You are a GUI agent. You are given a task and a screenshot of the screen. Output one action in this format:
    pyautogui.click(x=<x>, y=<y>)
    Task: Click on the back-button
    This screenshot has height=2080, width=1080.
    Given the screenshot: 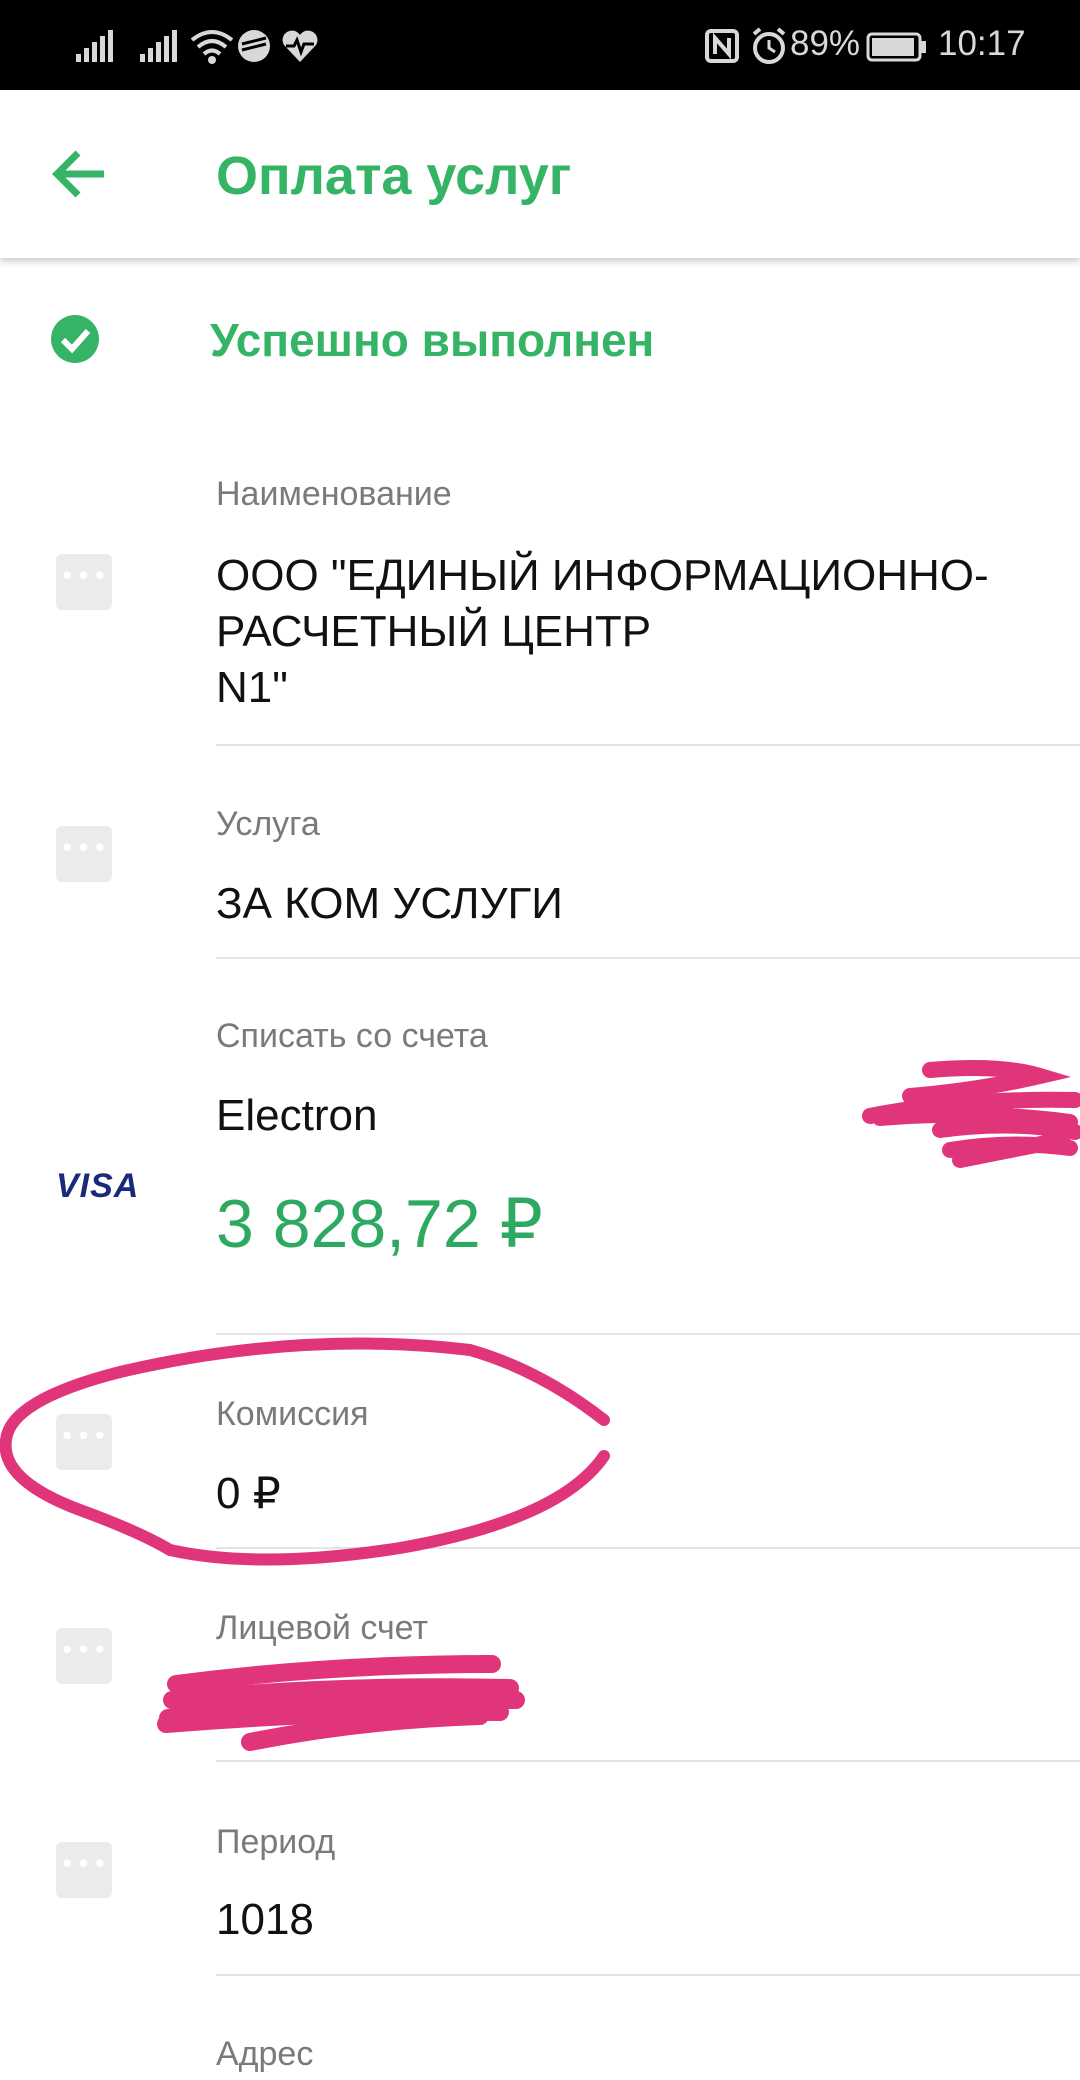 What is the action you would take?
    pyautogui.click(x=80, y=174)
    